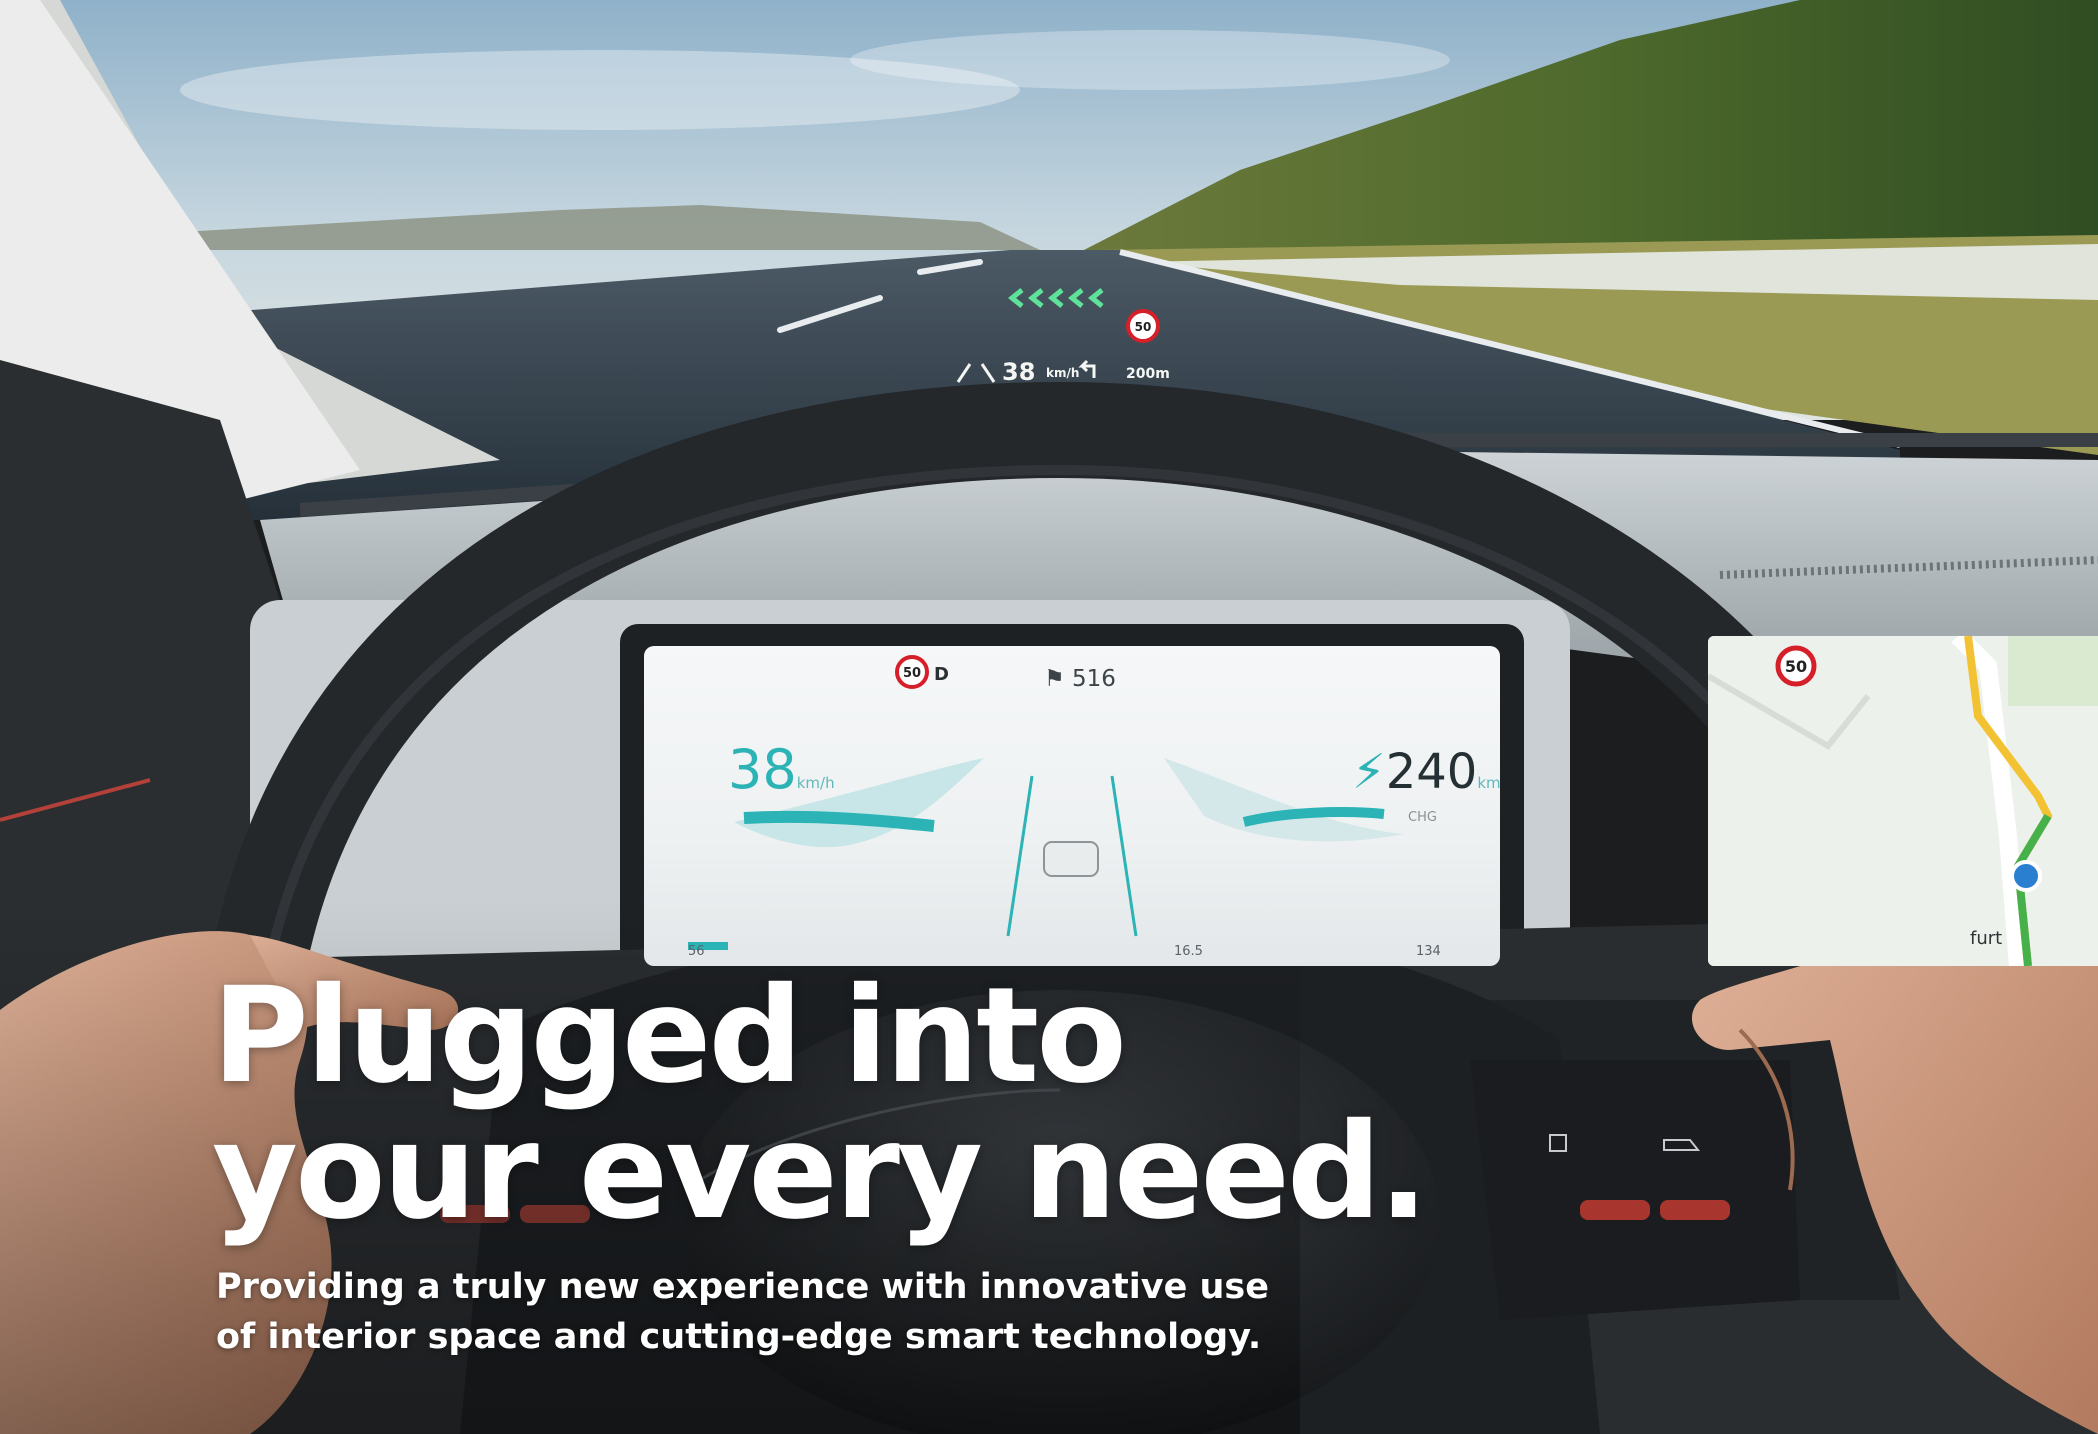 Image resolution: width=2098 pixels, height=1434 pixels. What do you see at coordinates (1093, 679) in the screenshot?
I see `trip-distance-value: 516` at bounding box center [1093, 679].